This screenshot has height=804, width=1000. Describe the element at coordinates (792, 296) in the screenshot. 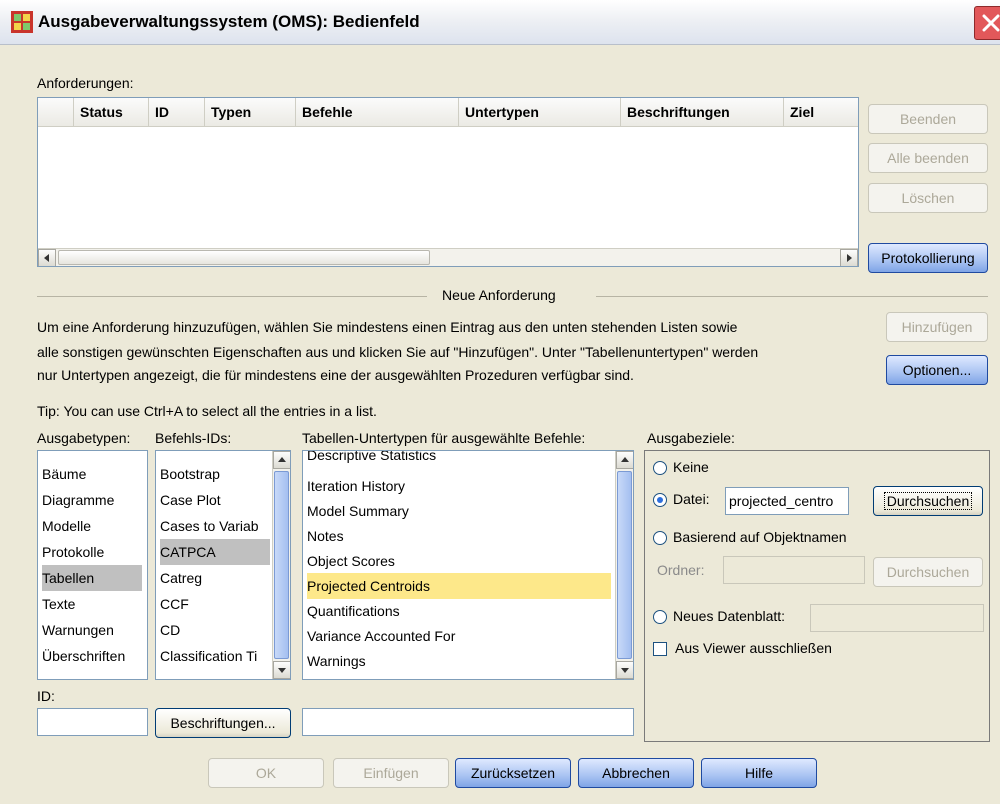

I see `separator-right` at that location.